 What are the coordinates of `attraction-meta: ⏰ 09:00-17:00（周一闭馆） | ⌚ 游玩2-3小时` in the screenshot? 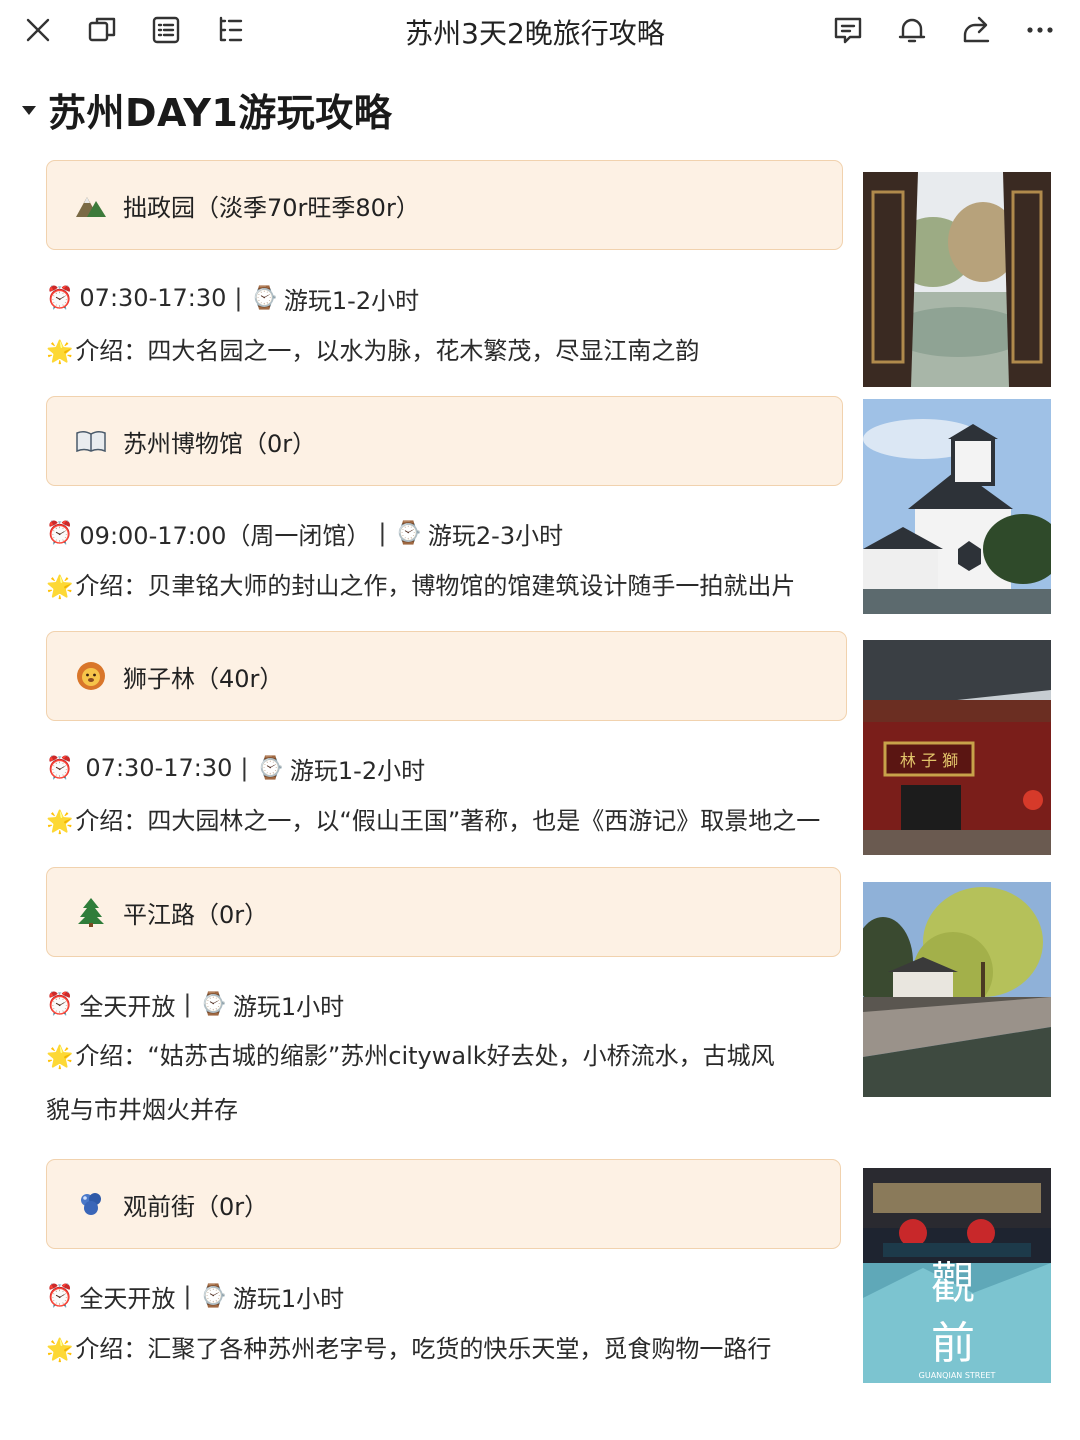 It's located at (304, 533).